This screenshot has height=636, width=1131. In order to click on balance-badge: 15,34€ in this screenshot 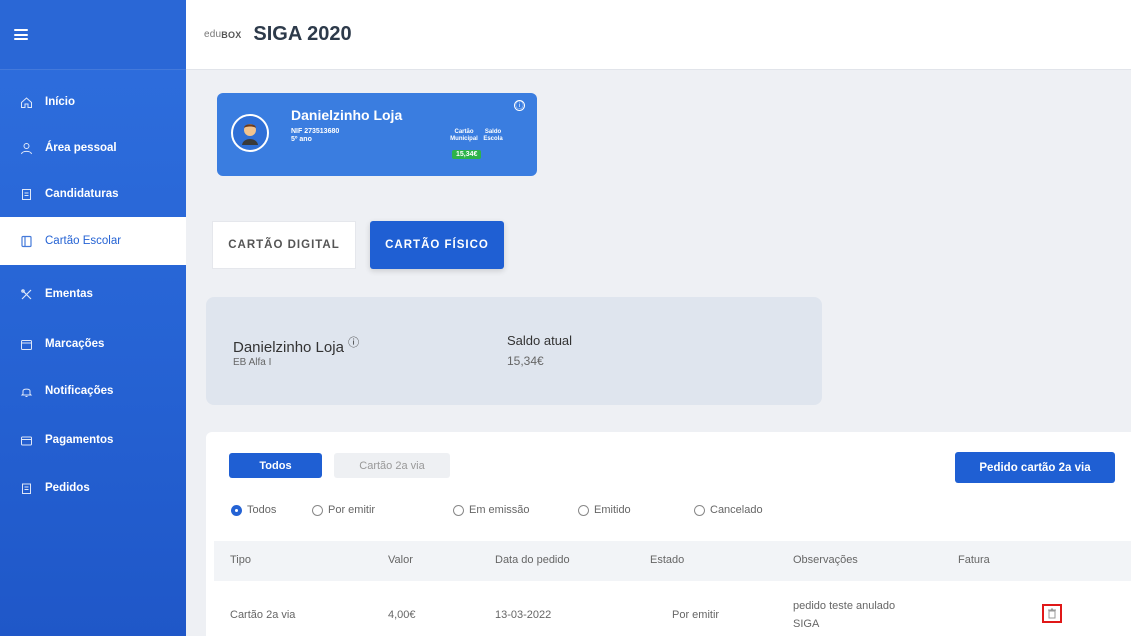, I will do `click(467, 154)`.